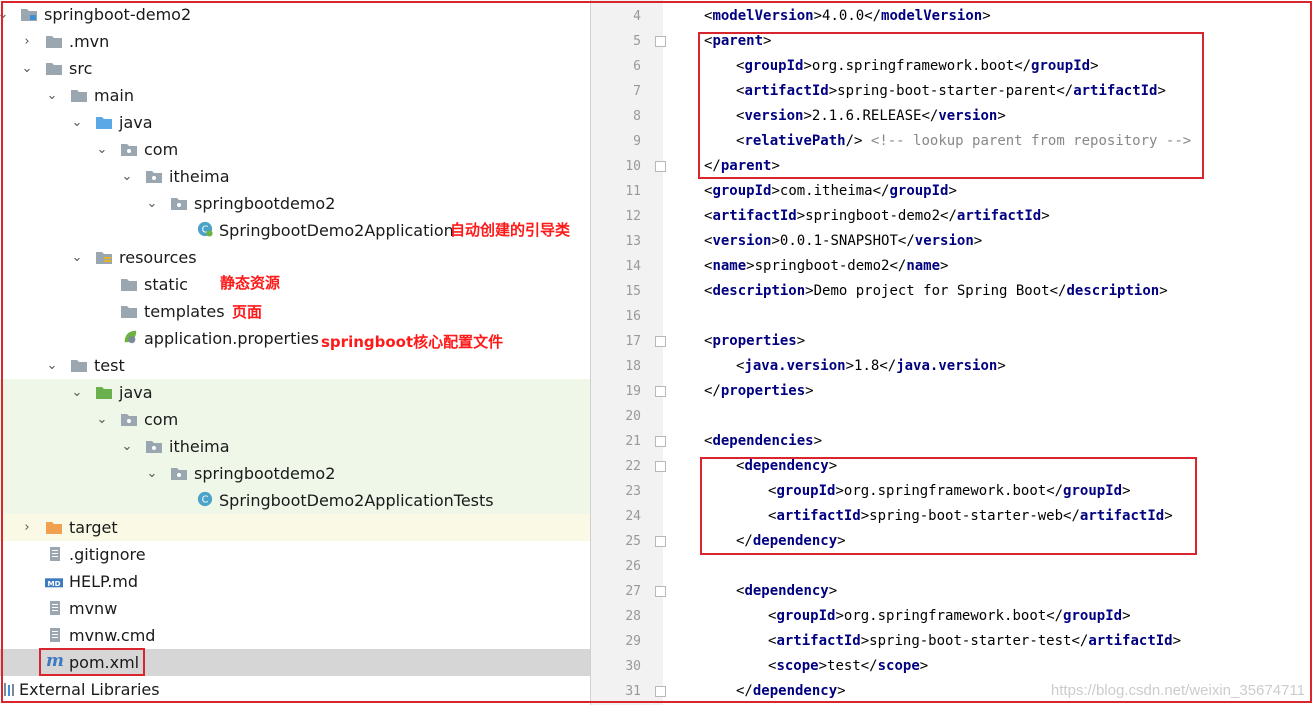  Describe the element at coordinates (633, 216) in the screenshot. I see `line-number: 12` at that location.